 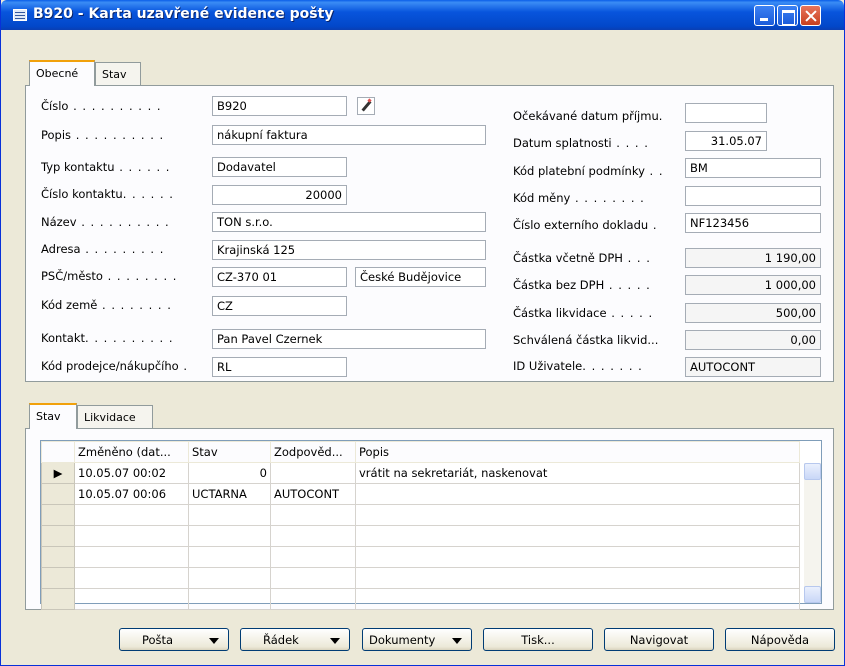 I want to click on napoveda-button: Nápověda, so click(x=780, y=639).